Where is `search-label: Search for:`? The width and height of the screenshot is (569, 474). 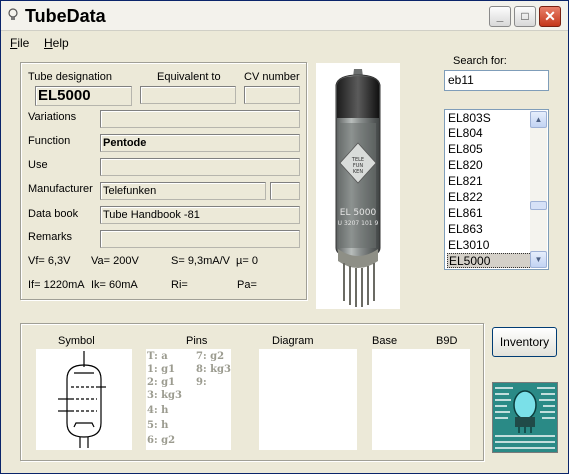 search-label: Search for: is located at coordinates (480, 61).